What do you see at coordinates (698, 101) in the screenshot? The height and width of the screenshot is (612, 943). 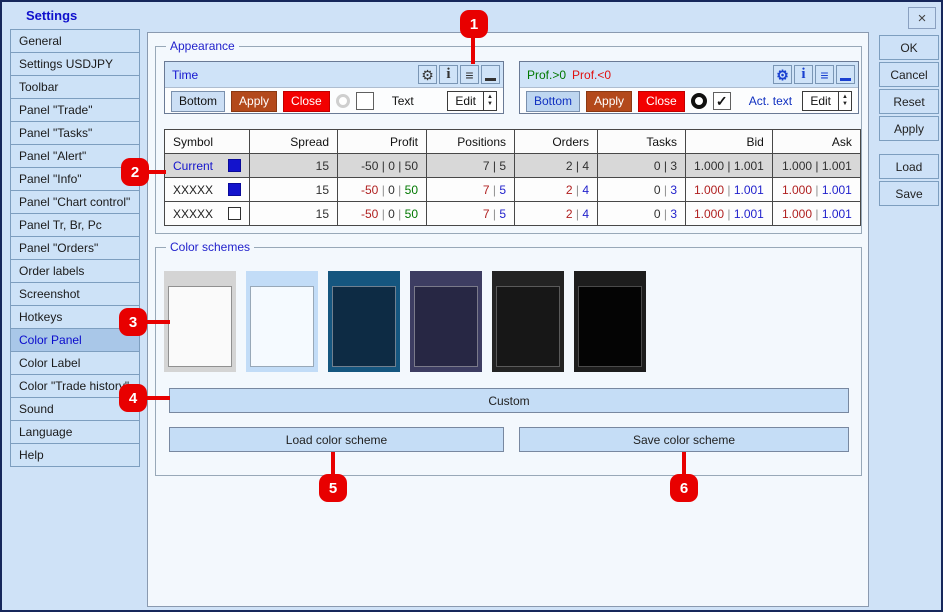 I see `profit-radio` at bounding box center [698, 101].